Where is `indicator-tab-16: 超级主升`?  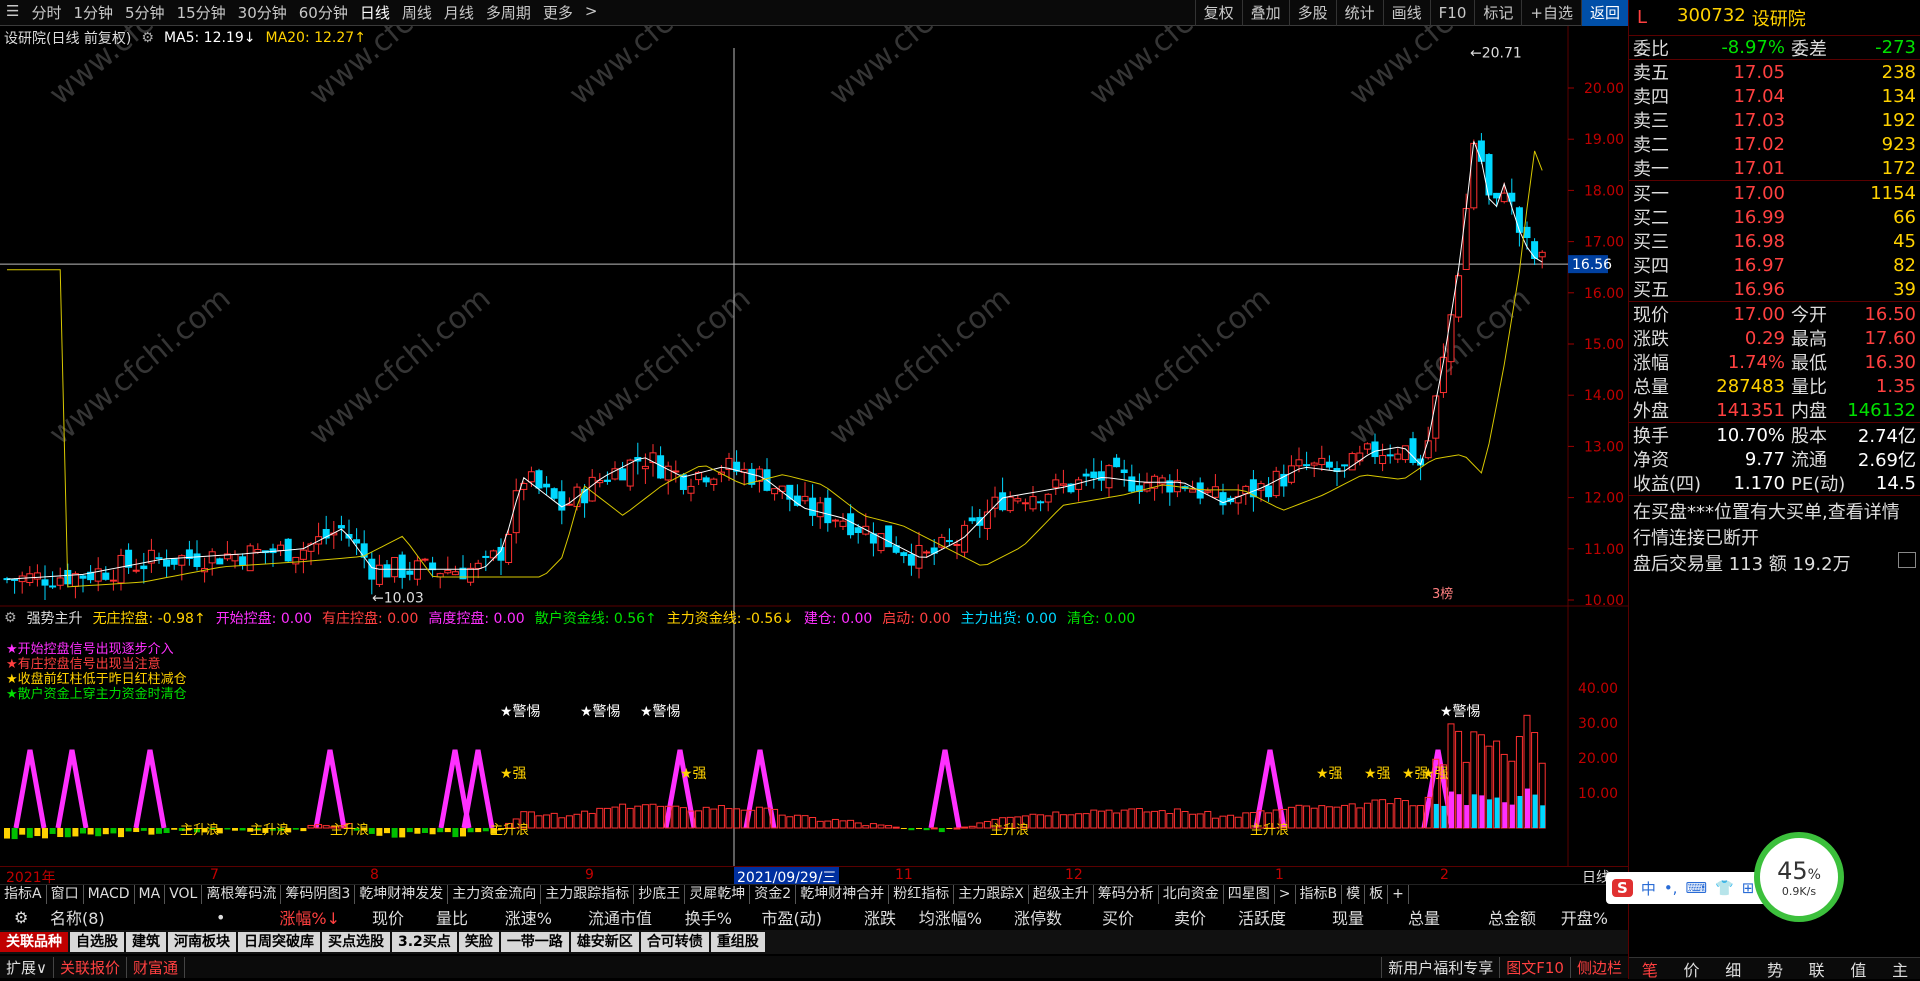 indicator-tab-16: 超级主升 is located at coordinates (1061, 894).